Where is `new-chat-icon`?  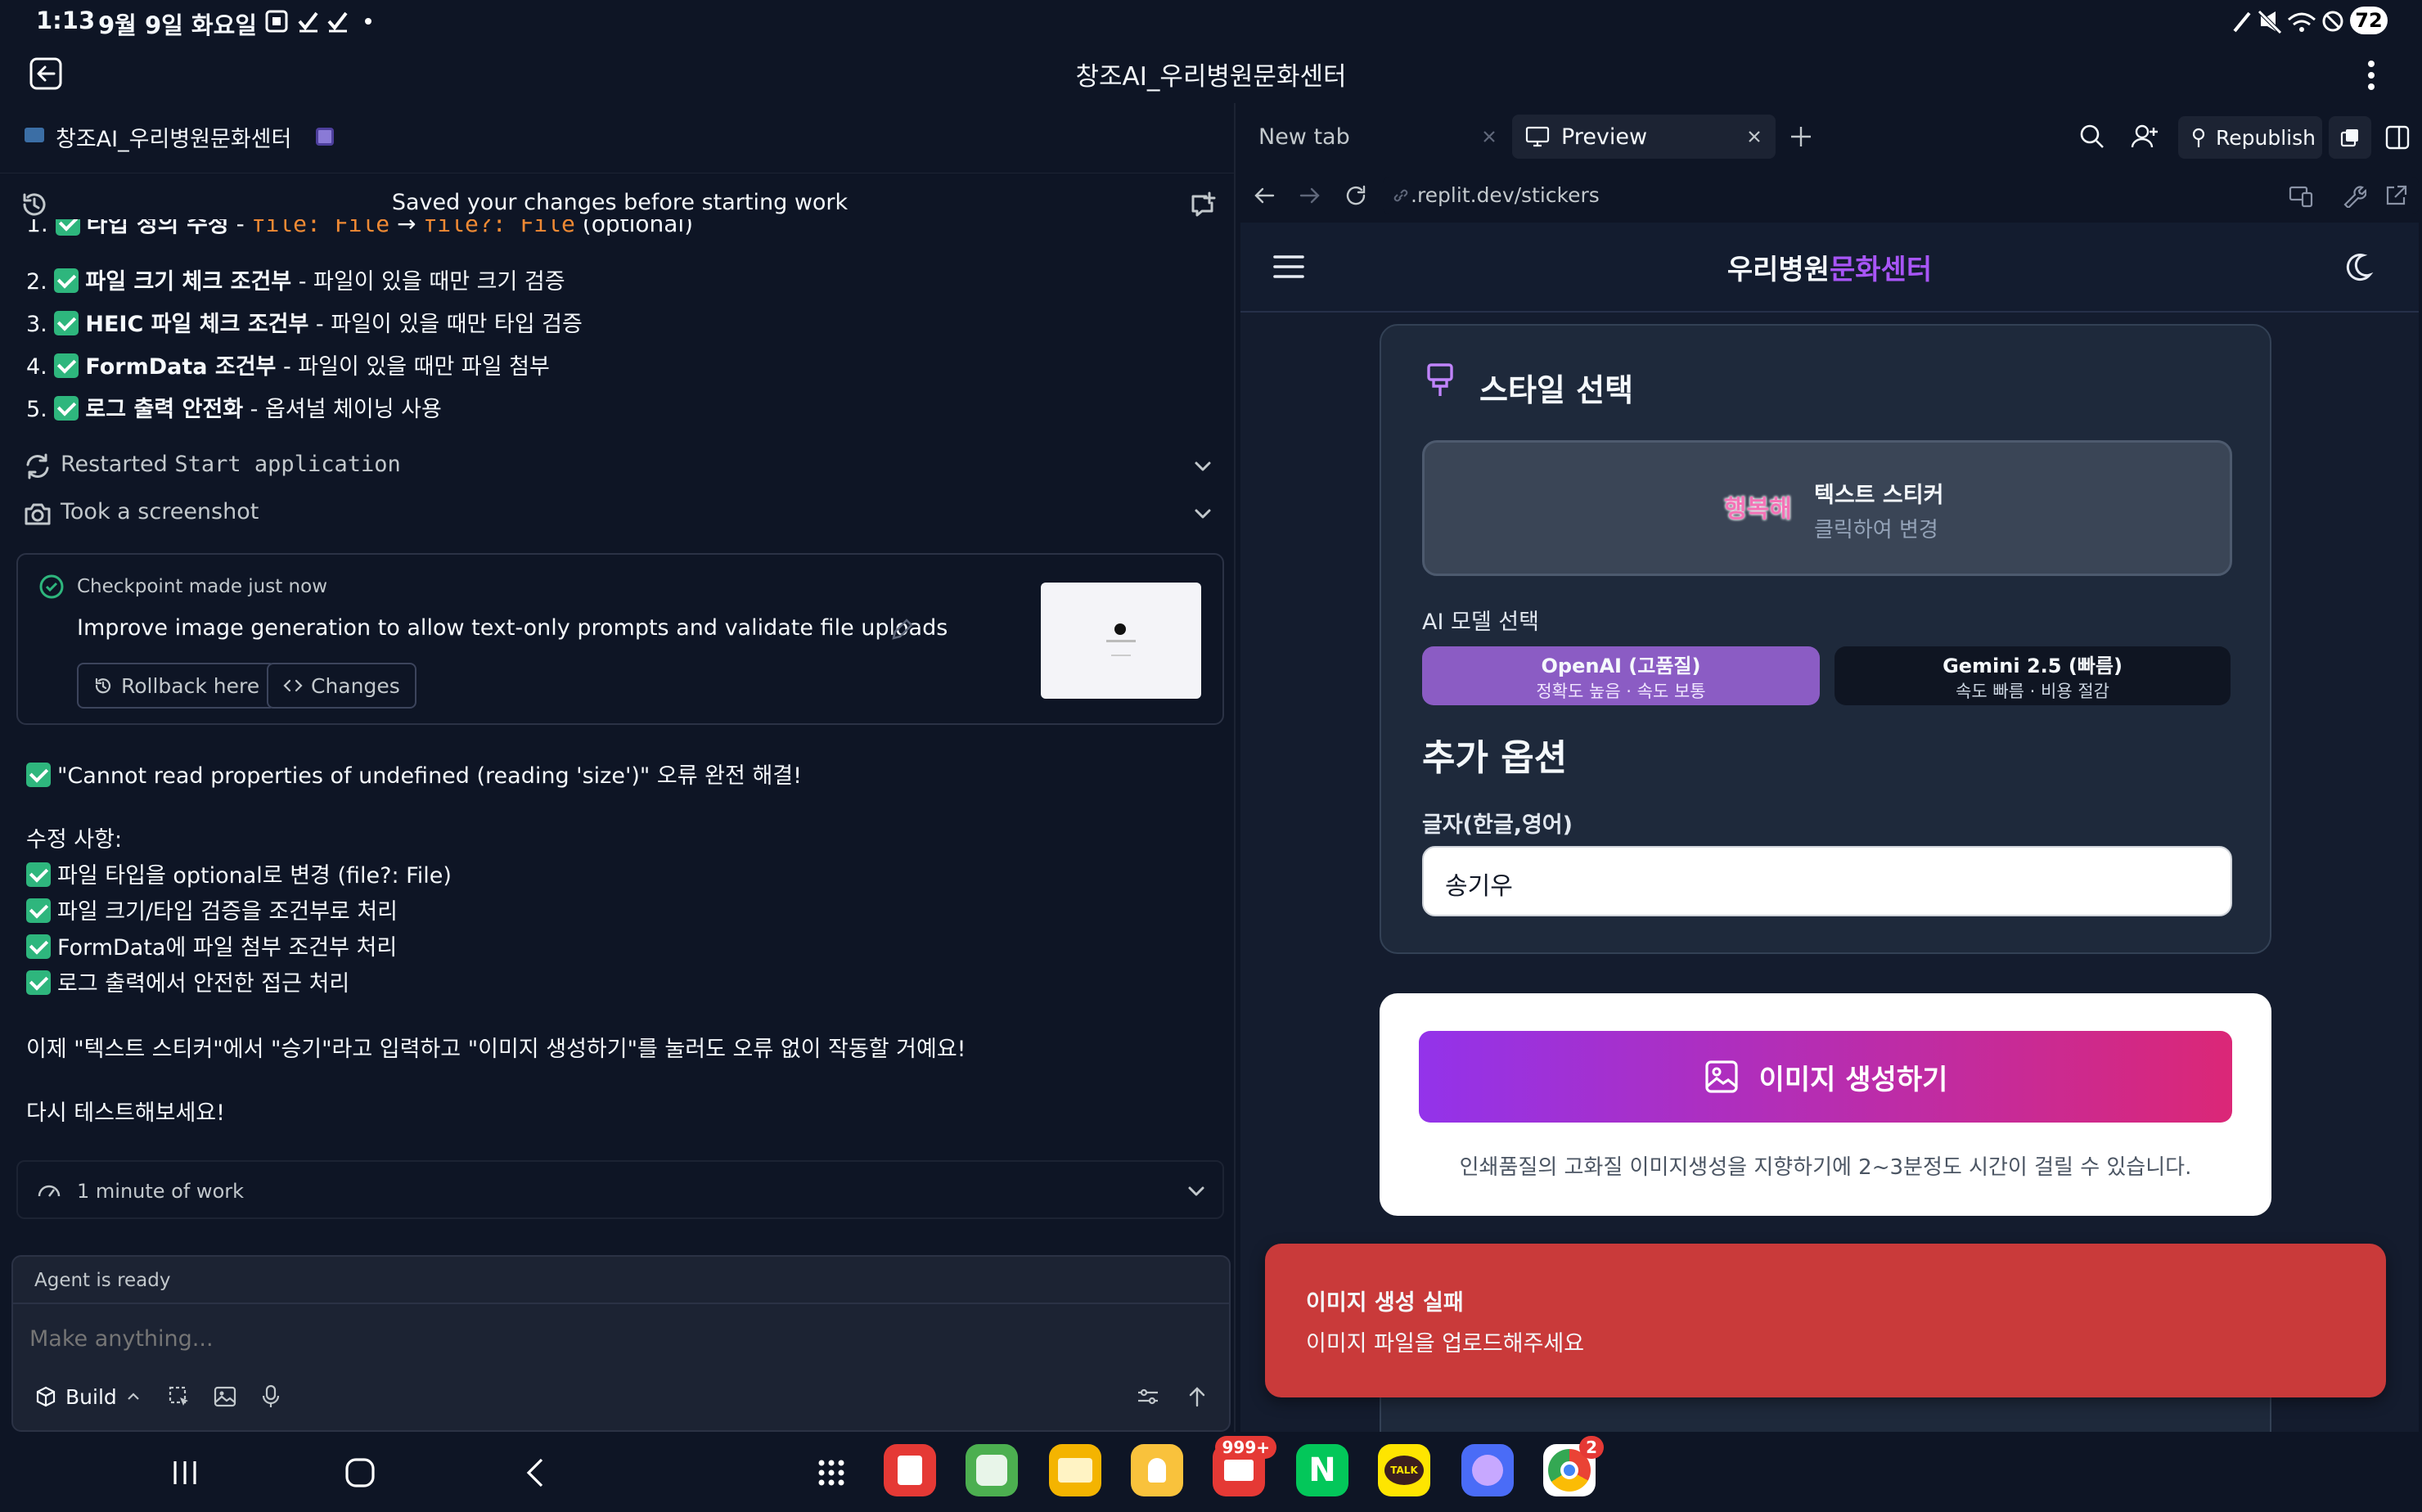
new-chat-icon is located at coordinates (1203, 205).